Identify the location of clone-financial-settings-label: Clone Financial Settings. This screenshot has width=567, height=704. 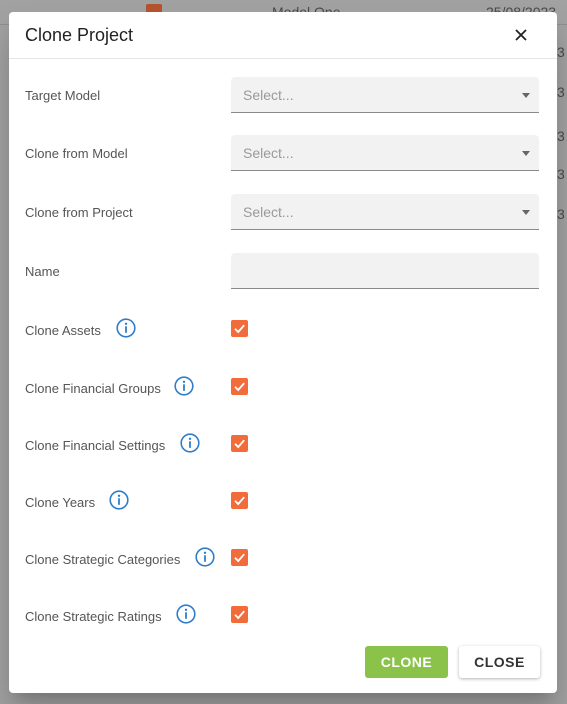
(95, 445).